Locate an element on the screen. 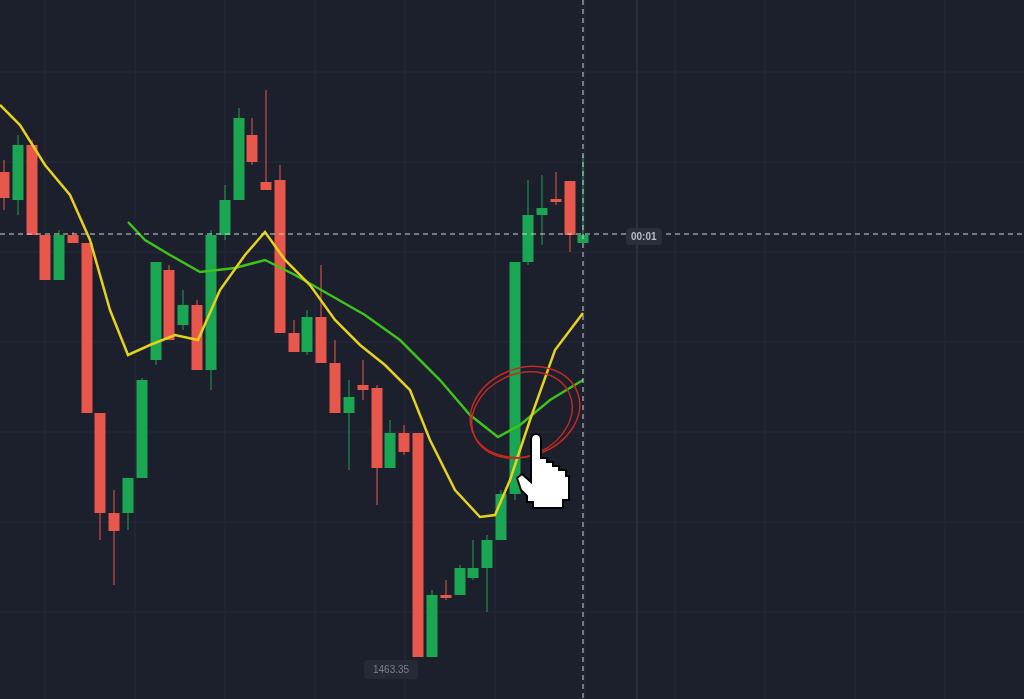  price-label: 1463.35 is located at coordinates (391, 669).